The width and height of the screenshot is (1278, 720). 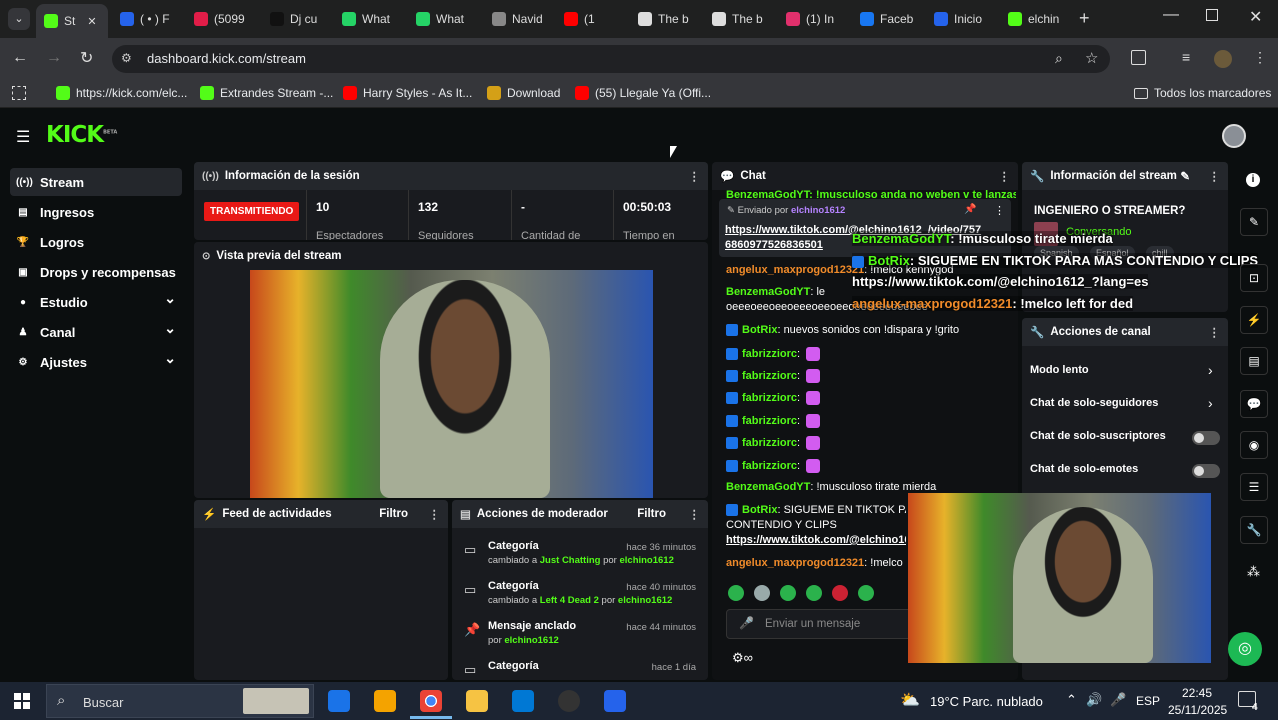 I want to click on channel-action-label: Chat de solo-suscriptores, so click(x=1098, y=436).